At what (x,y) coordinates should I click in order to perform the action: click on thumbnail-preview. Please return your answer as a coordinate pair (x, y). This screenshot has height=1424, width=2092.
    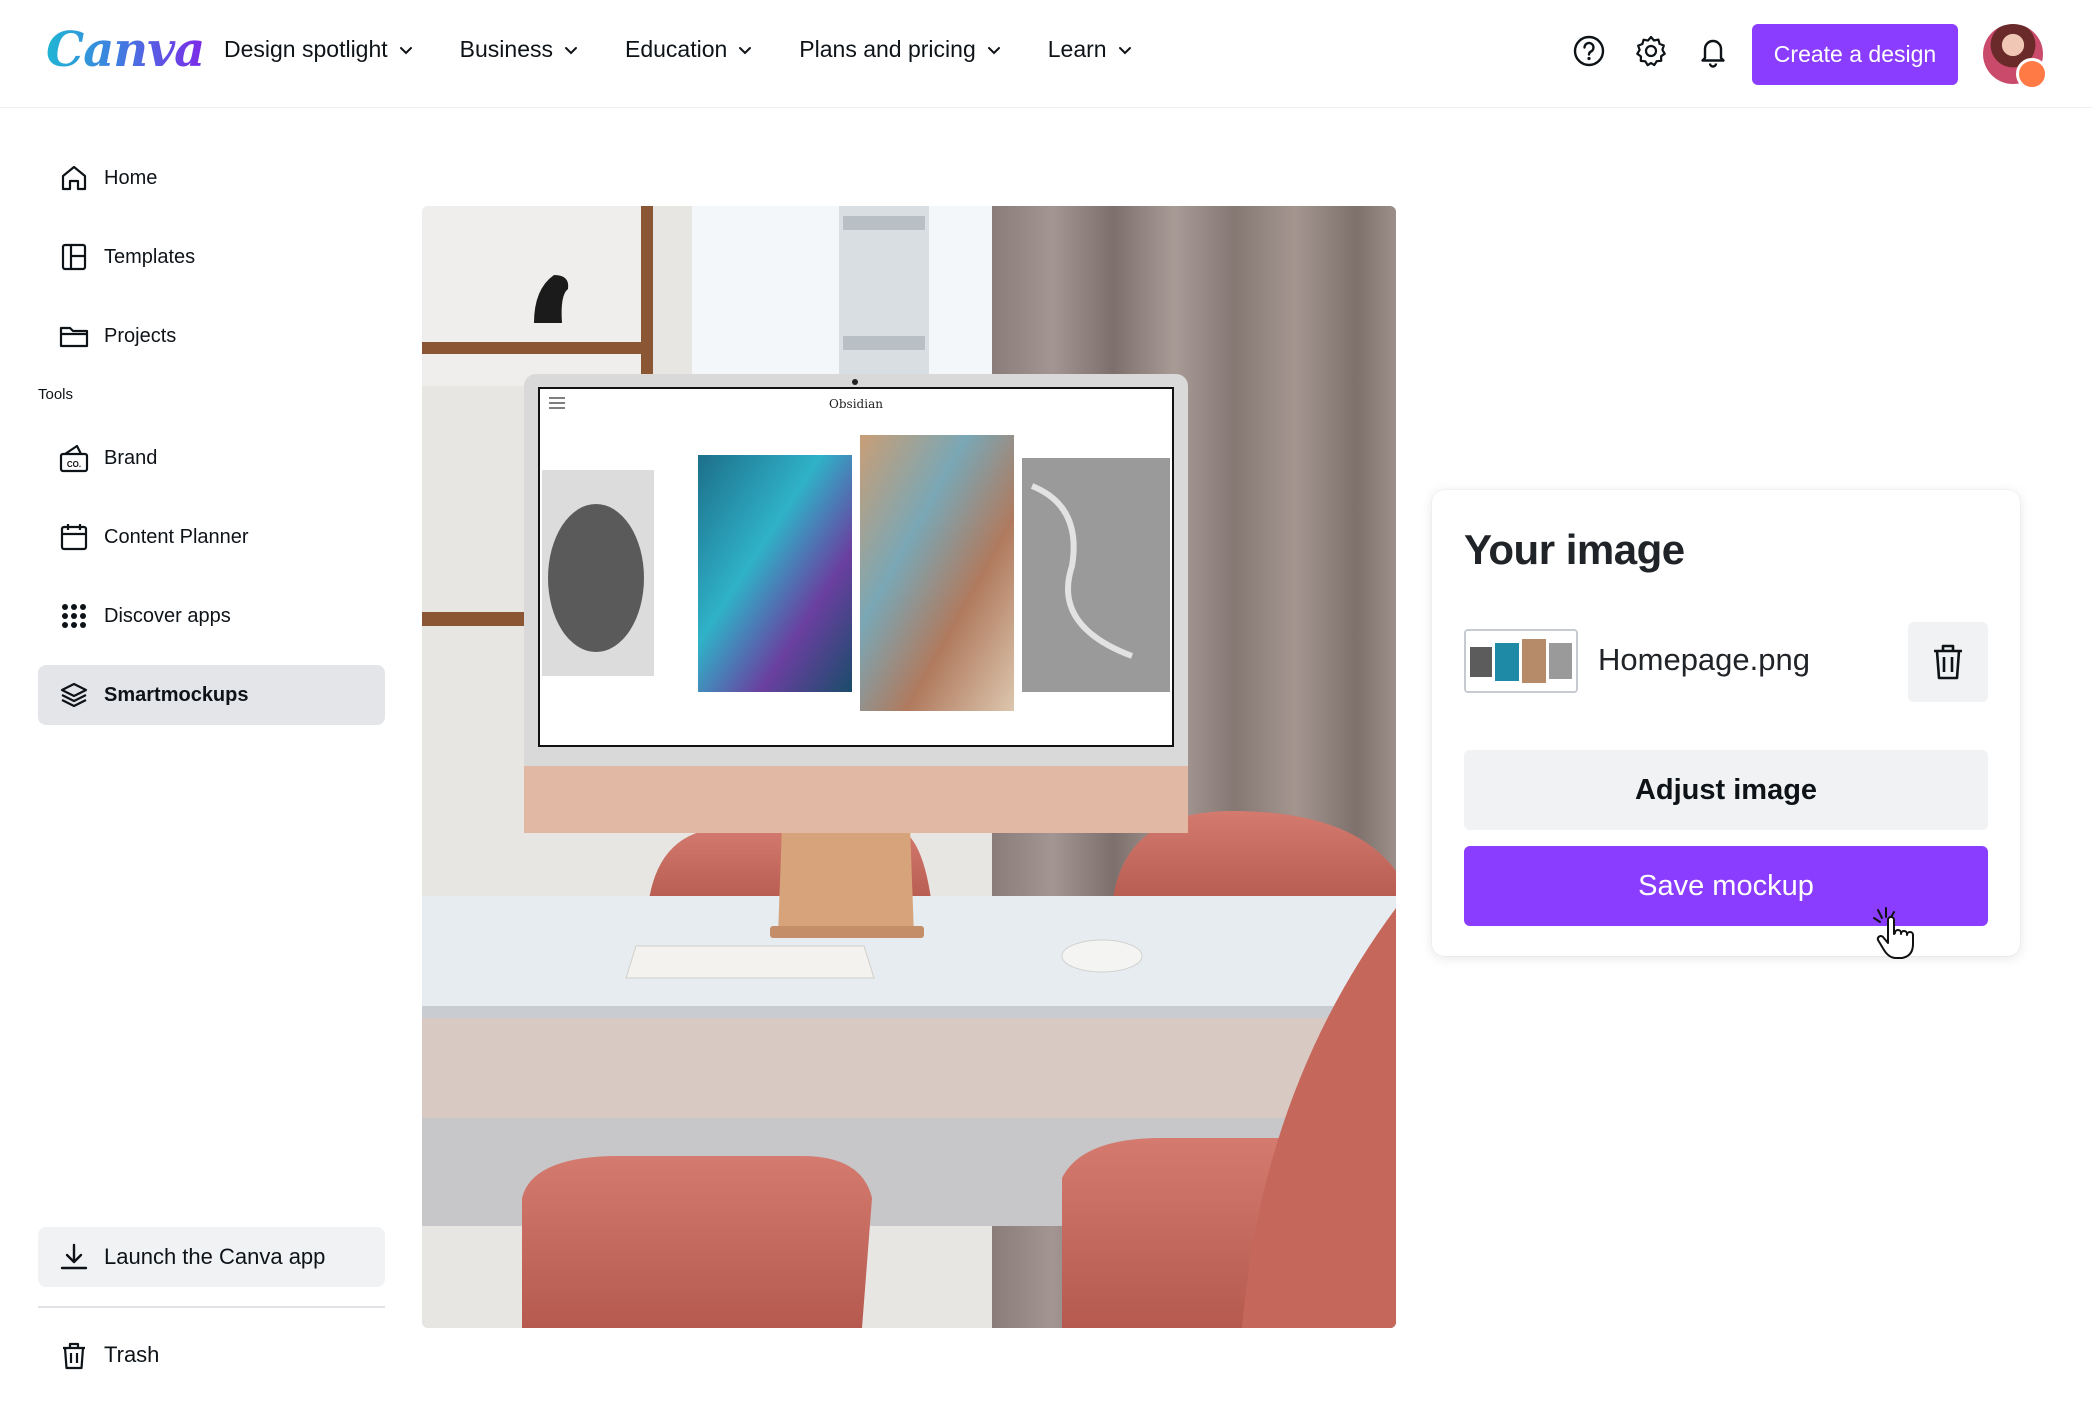
    Looking at the image, I should click on (1521, 661).